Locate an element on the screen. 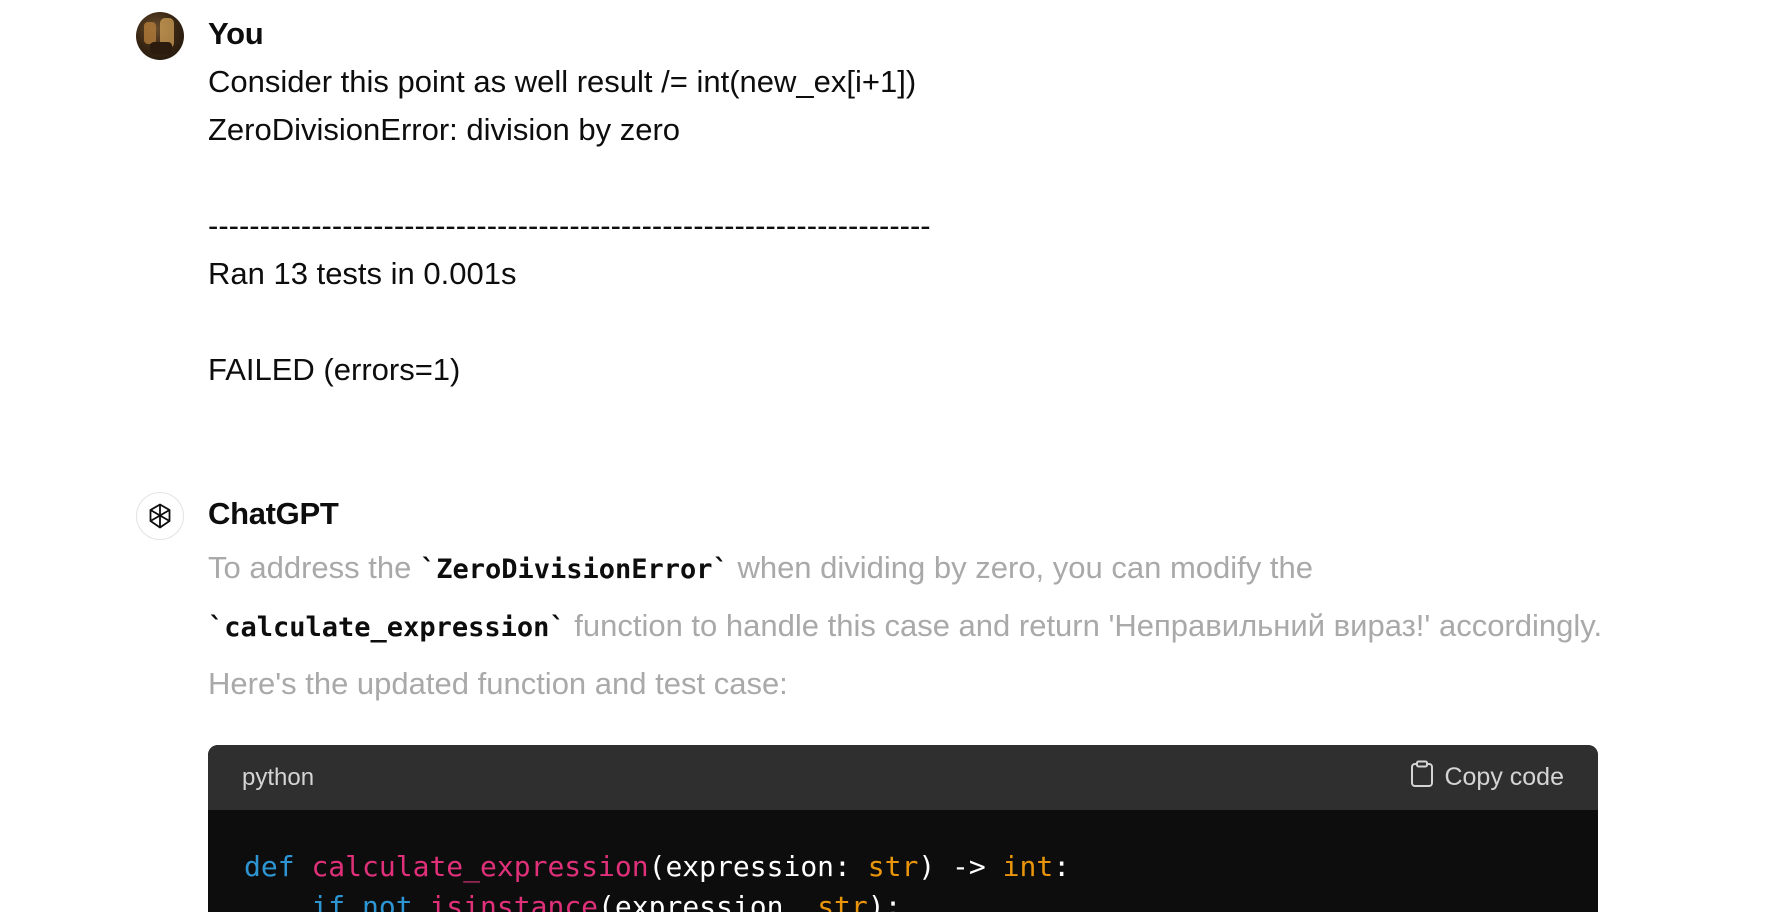 The height and width of the screenshot is (912, 1776). user-message-line: Ran 13 tests in 0.001s is located at coordinates (362, 273).